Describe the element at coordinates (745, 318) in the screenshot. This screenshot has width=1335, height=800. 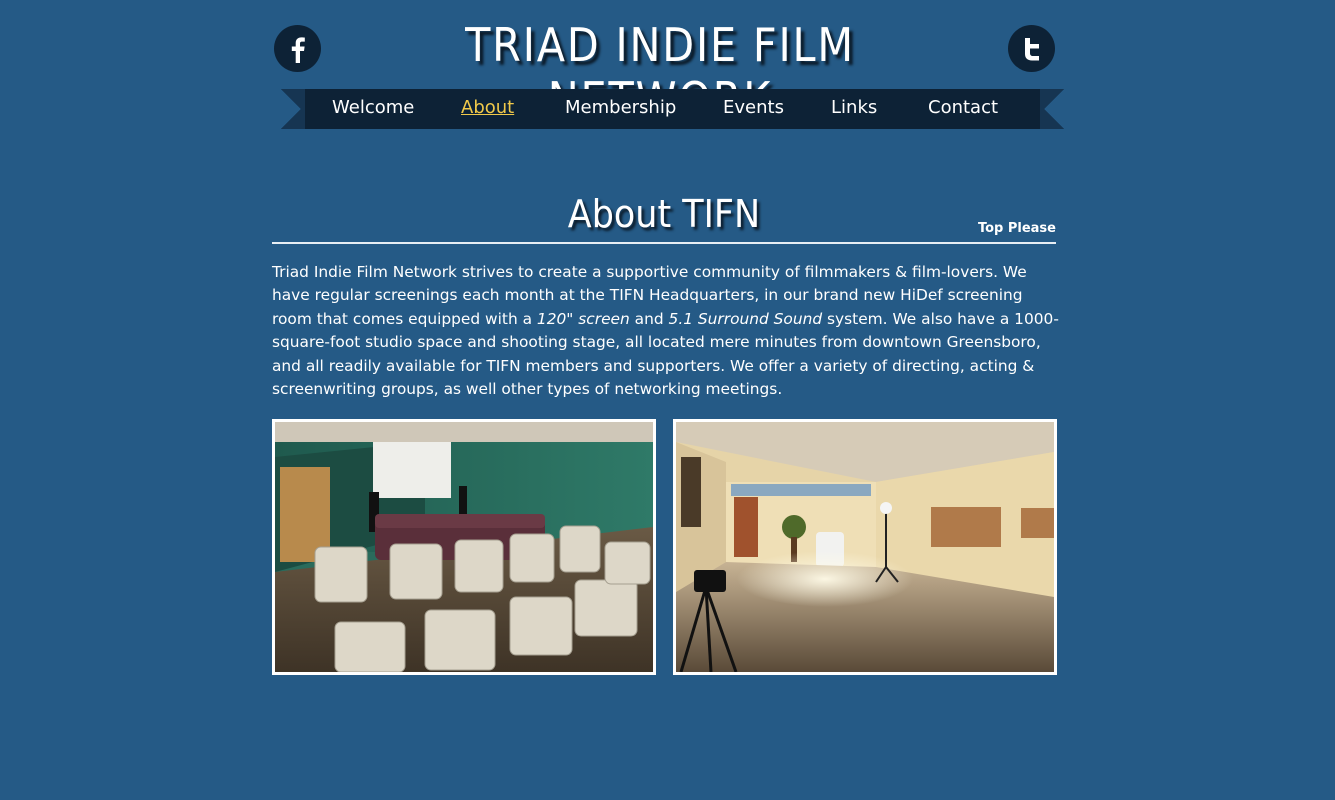
I see `intro-emphasis-sound: 5.1 Surround Sound` at that location.